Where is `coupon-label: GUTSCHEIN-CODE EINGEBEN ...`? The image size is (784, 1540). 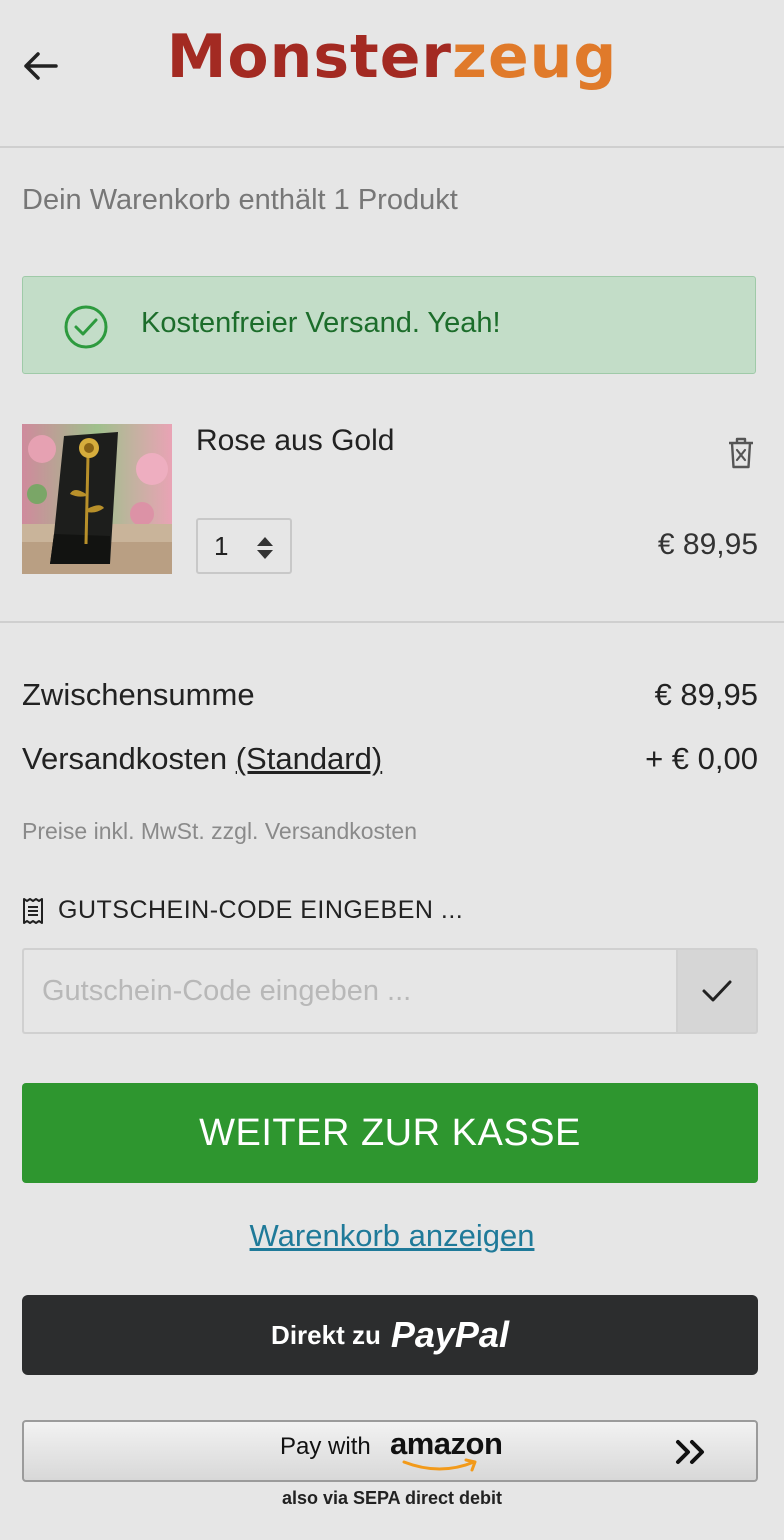
coupon-label: GUTSCHEIN-CODE EINGEBEN ... is located at coordinates (261, 910).